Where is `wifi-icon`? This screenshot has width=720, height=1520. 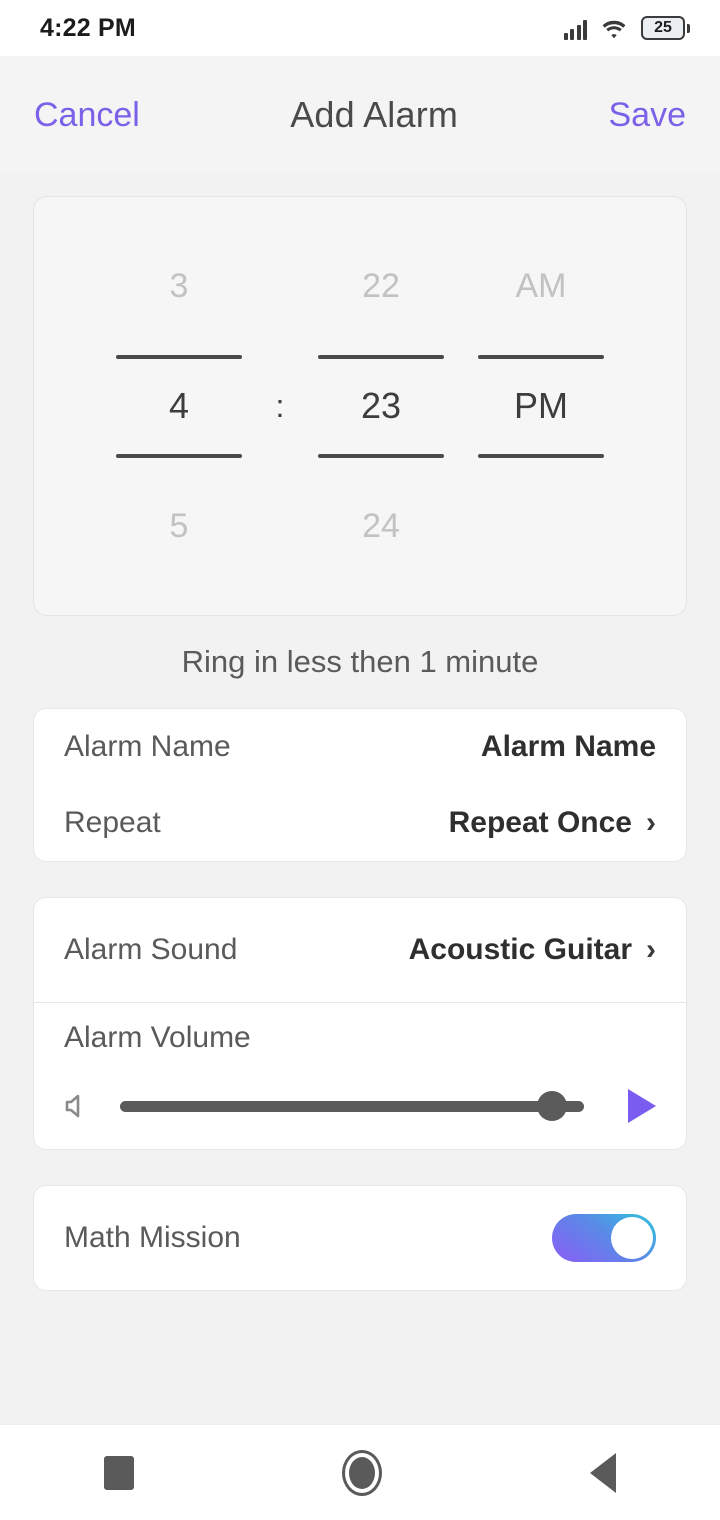 wifi-icon is located at coordinates (614, 29).